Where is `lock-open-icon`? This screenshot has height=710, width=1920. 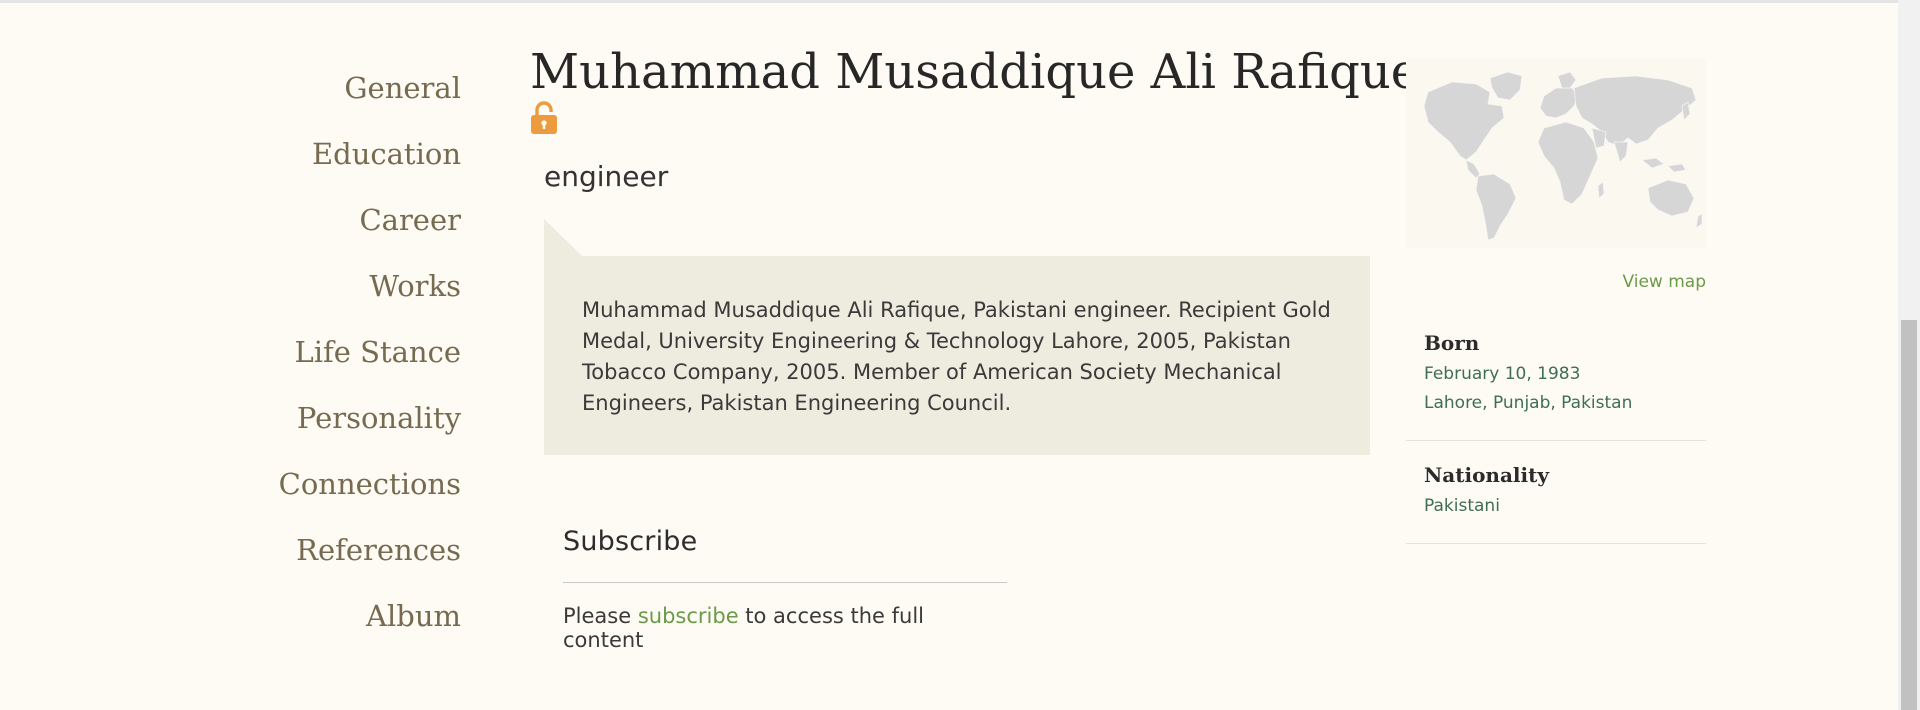
lock-open-icon is located at coordinates (544, 118).